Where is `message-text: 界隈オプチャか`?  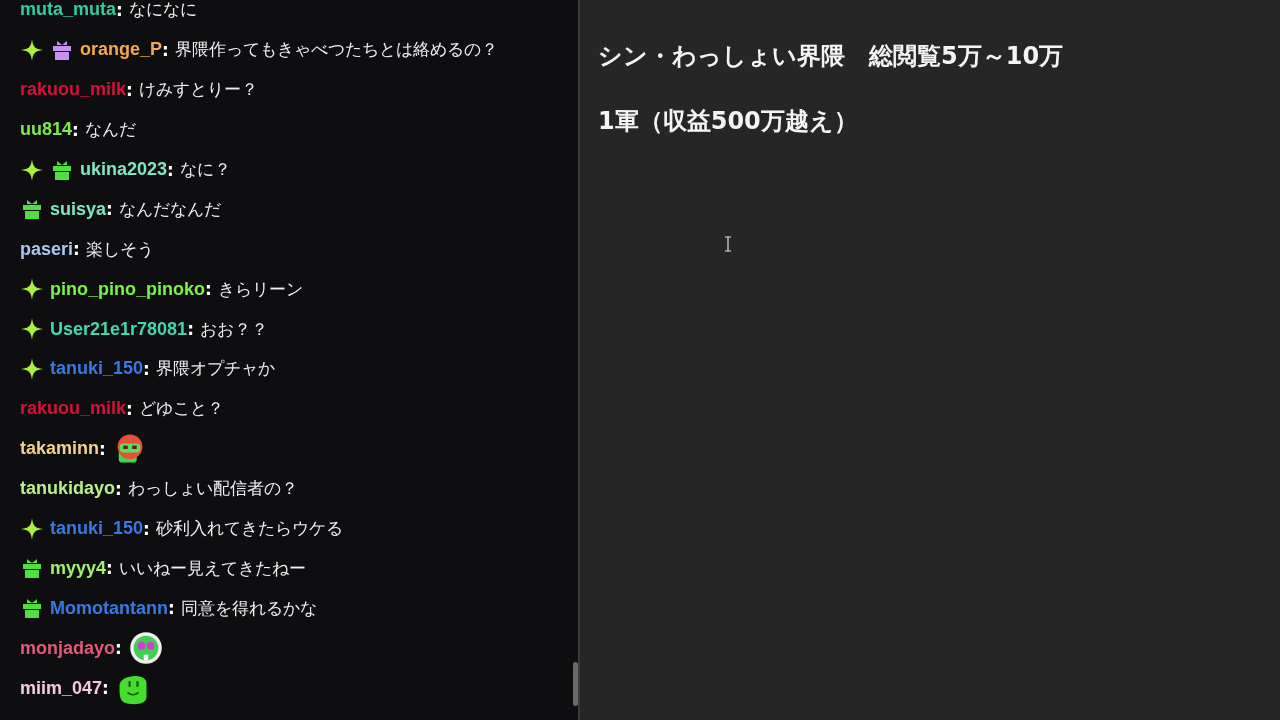
message-text: 界隈オプチャか is located at coordinates (215, 369).